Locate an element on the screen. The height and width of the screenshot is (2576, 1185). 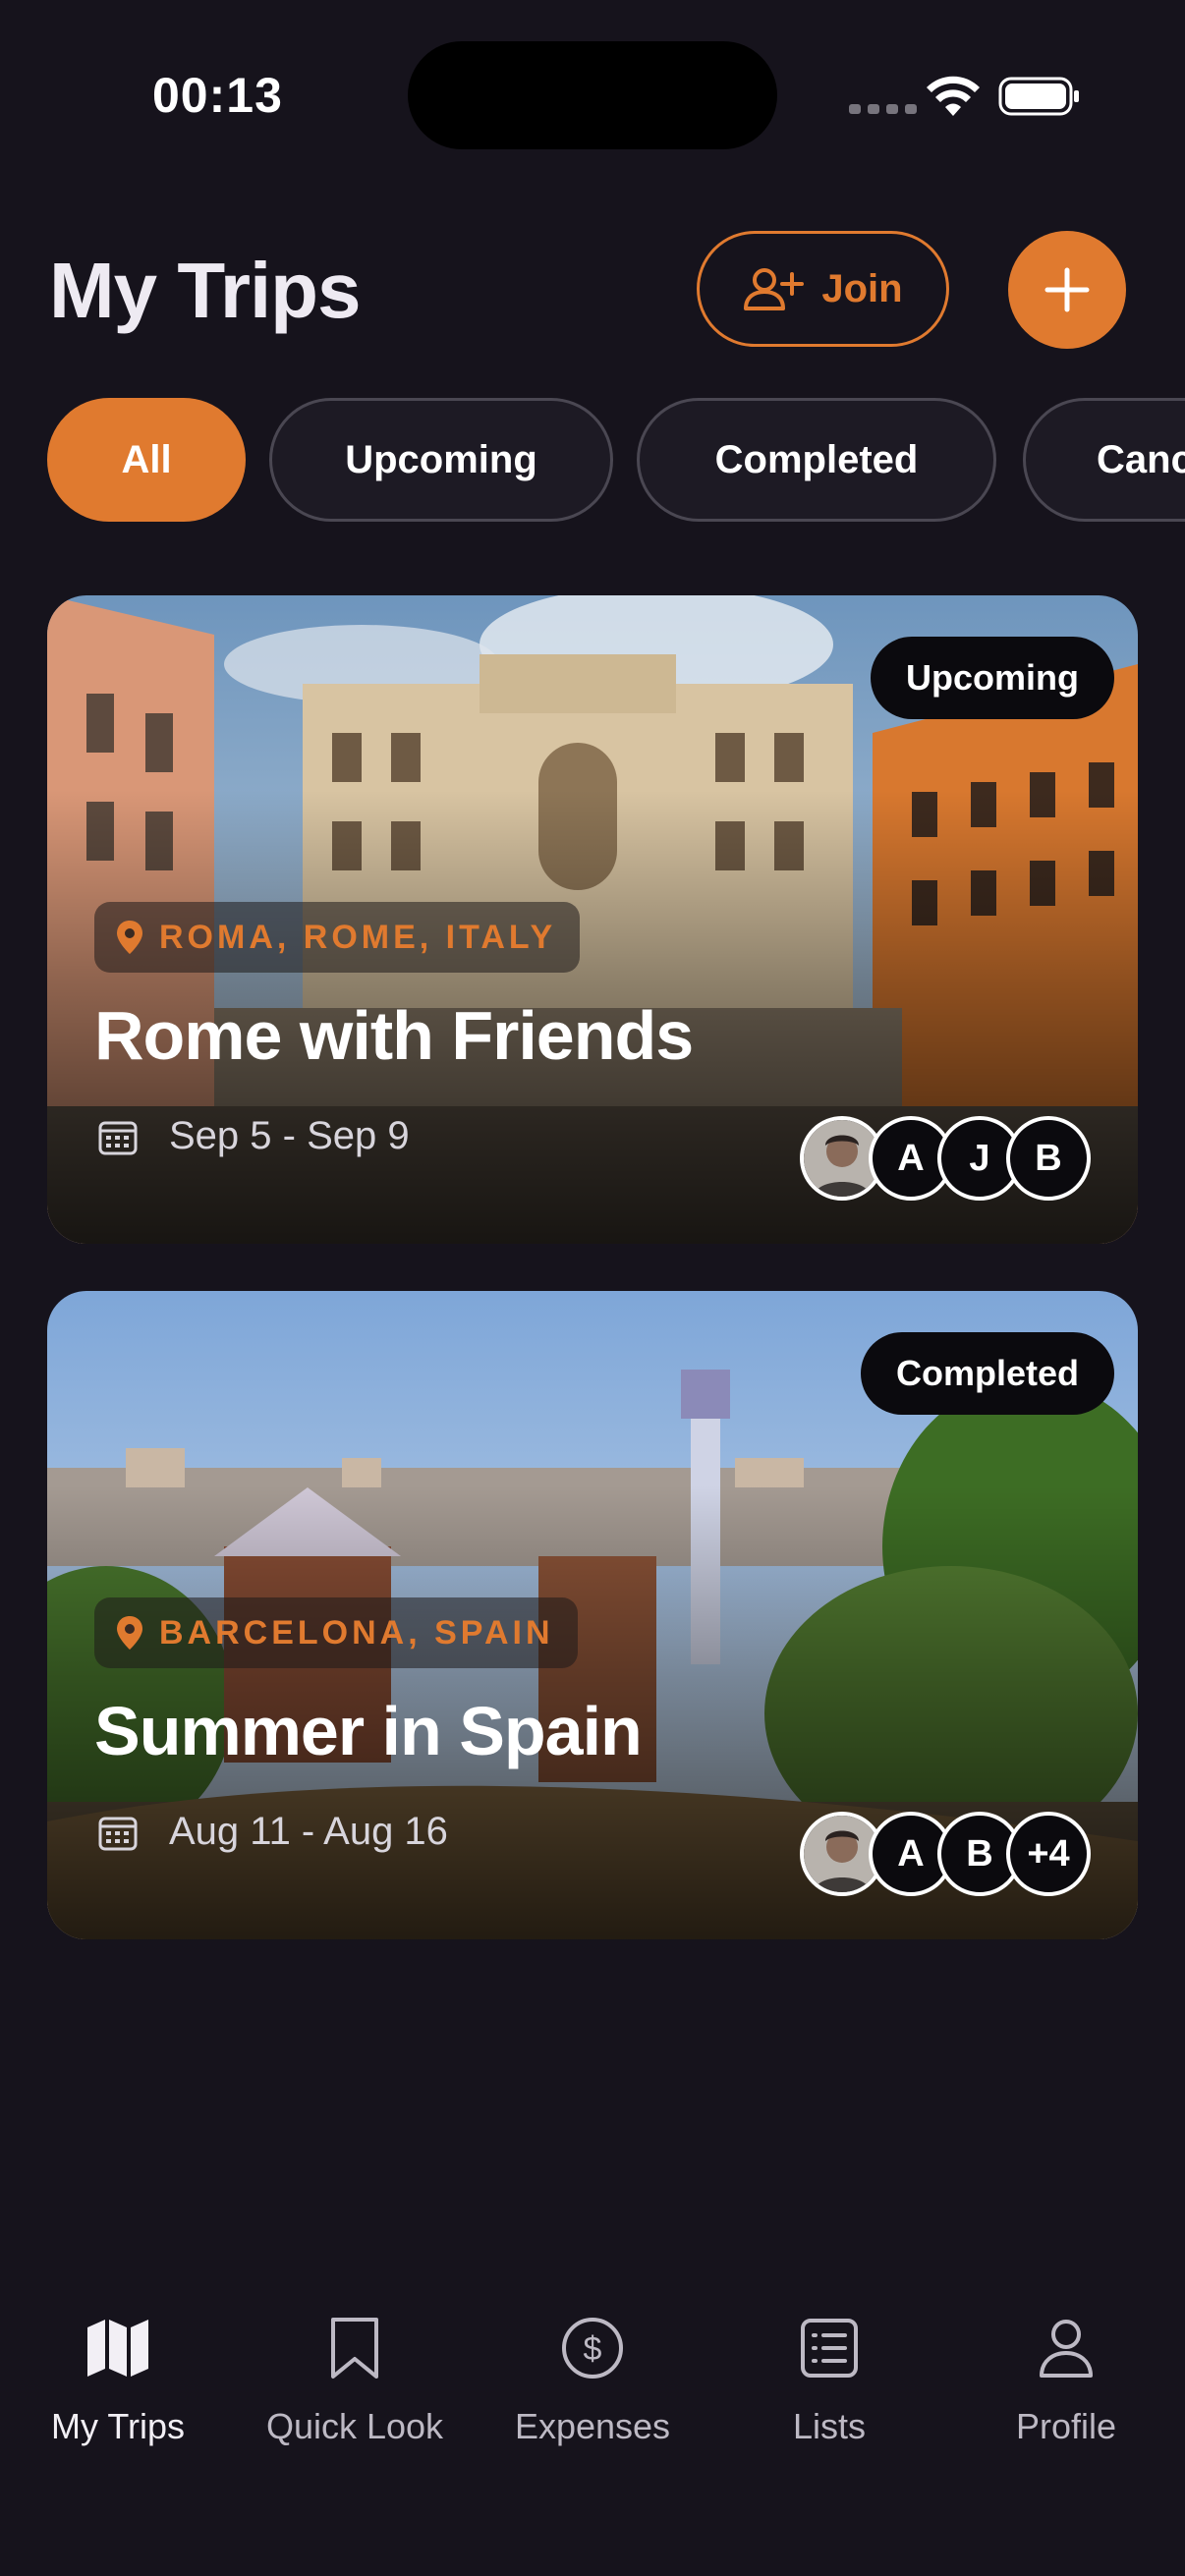
add-trip-button is located at coordinates (1067, 290).